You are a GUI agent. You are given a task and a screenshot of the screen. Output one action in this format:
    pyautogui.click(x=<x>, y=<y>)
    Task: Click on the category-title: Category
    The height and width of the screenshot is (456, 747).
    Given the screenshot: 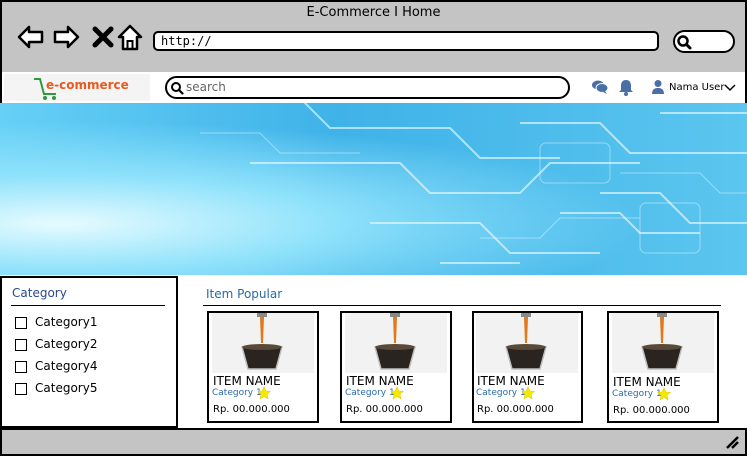 What is the action you would take?
    pyautogui.click(x=39, y=293)
    